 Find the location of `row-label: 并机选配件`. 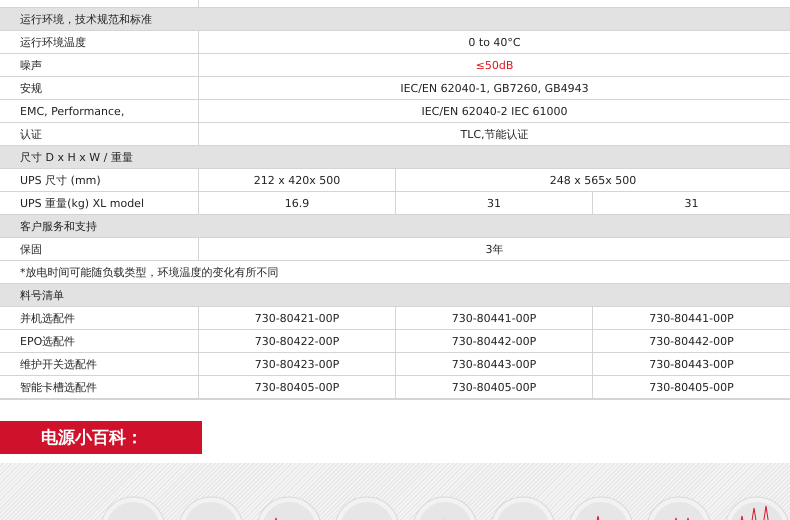

row-label: 并机选配件 is located at coordinates (47, 318).